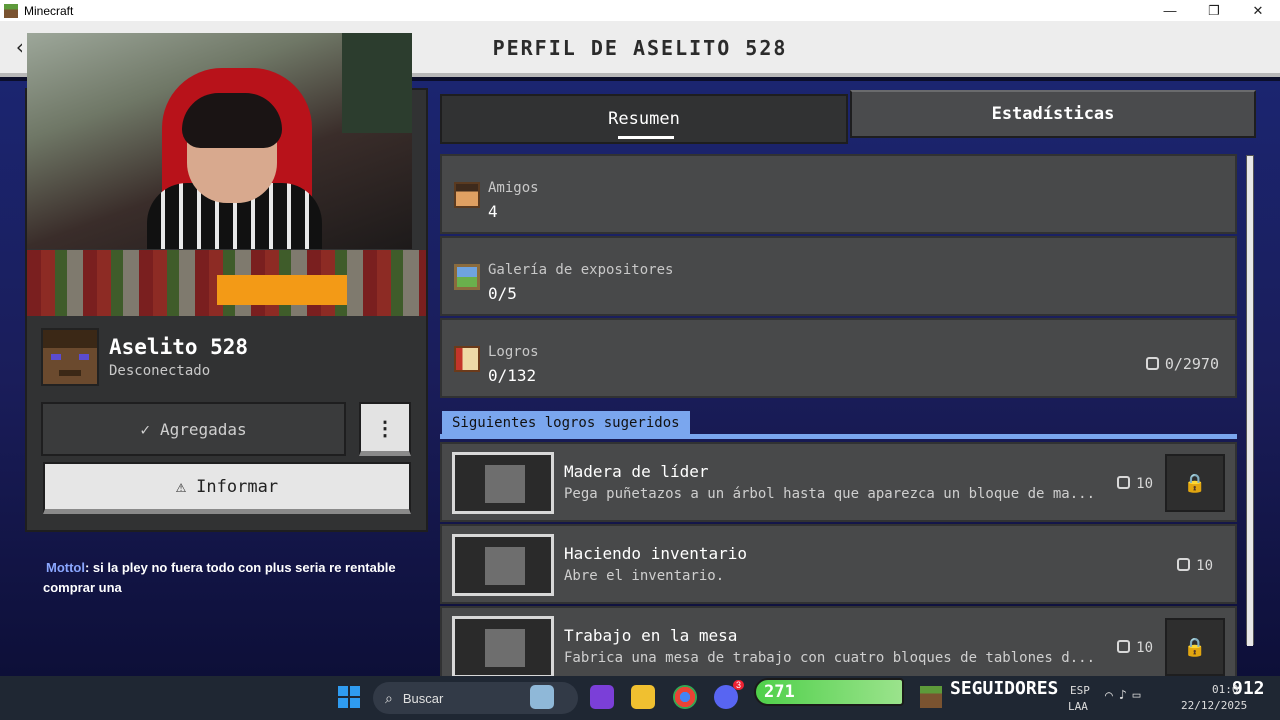 This screenshot has width=1280, height=720. Describe the element at coordinates (1156, 698) in the screenshot. I see `system-tray: ESP LAA ⌒♪▭ 01:0 22/12/2025` at that location.